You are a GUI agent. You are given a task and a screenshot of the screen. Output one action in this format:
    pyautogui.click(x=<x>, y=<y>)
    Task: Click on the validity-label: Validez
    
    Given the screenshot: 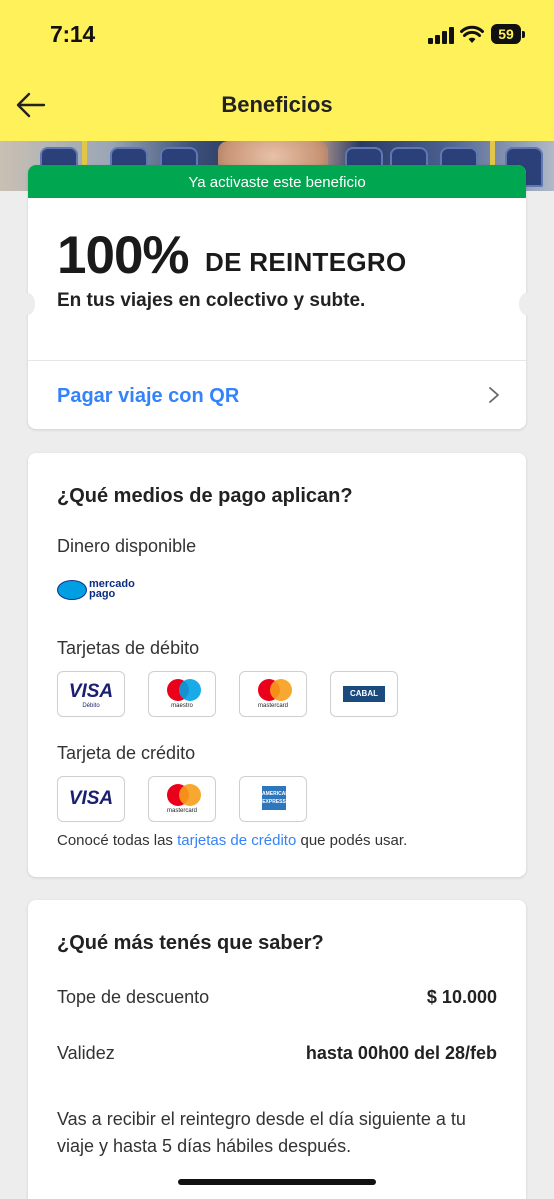 What is the action you would take?
    pyautogui.click(x=86, y=1053)
    